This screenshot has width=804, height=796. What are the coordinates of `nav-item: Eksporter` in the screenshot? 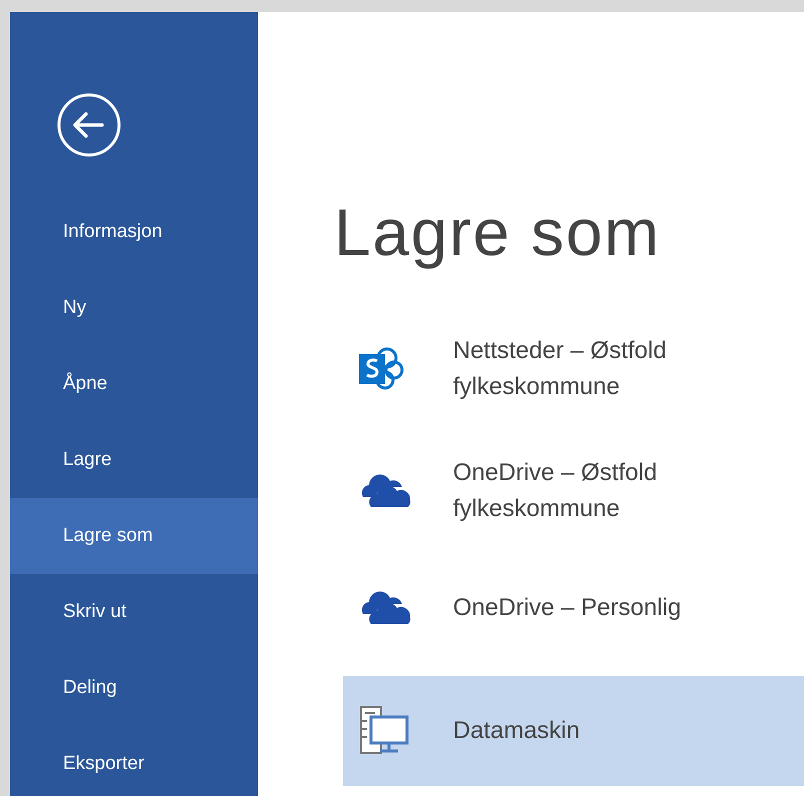 It's located at (134, 761).